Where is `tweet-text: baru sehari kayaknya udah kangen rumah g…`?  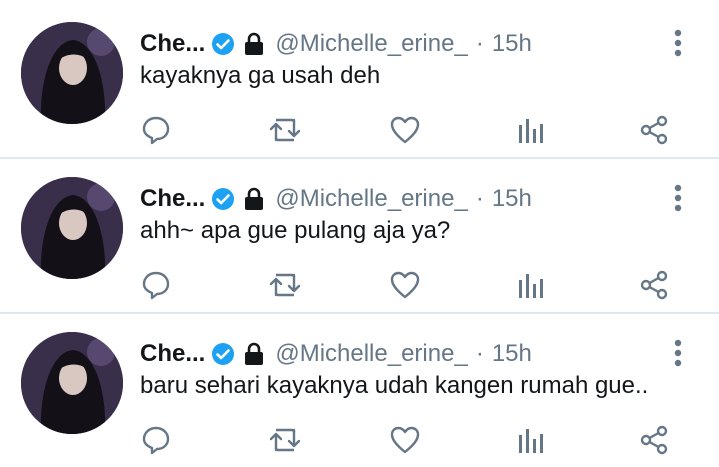
tweet-text: baru sehari kayaknya udah kangen rumah g… is located at coordinates (394, 385).